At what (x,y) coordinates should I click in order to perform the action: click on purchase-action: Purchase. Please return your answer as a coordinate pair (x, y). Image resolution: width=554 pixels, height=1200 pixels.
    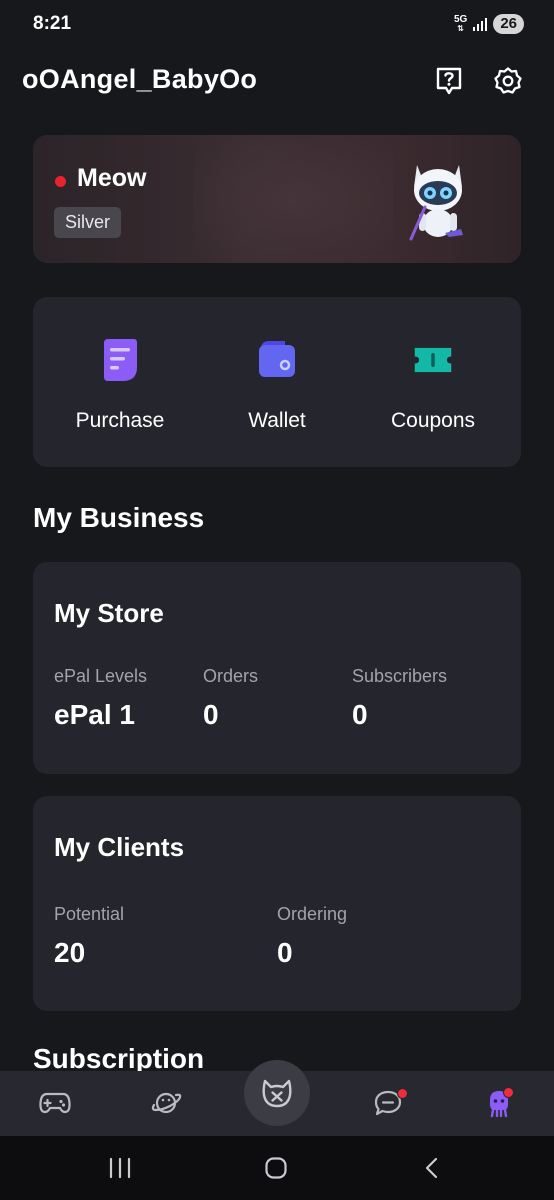
    Looking at the image, I should click on (120, 385).